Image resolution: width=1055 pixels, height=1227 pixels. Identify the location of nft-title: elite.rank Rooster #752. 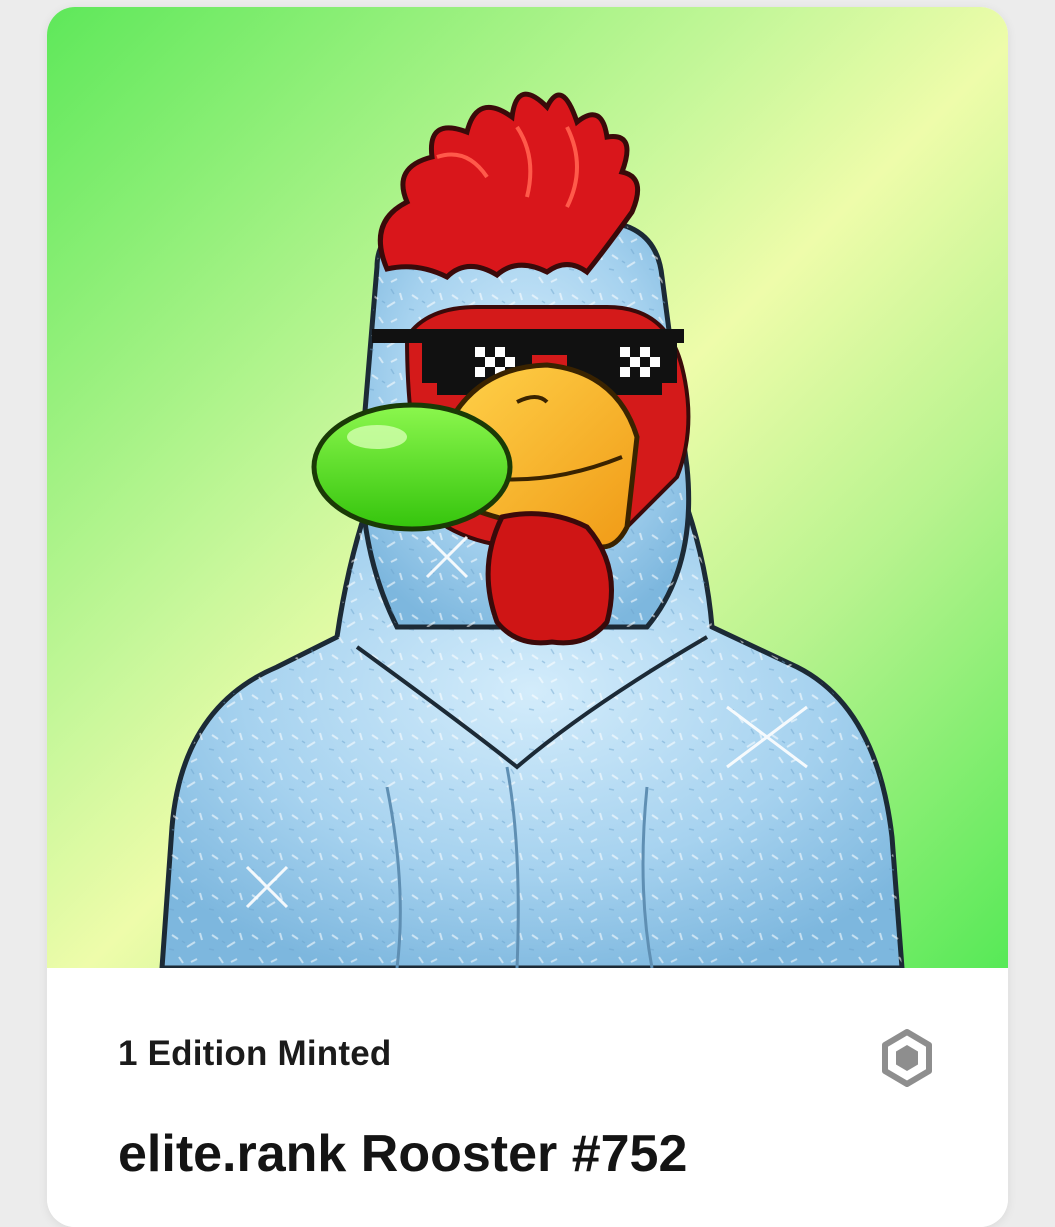
(402, 1154).